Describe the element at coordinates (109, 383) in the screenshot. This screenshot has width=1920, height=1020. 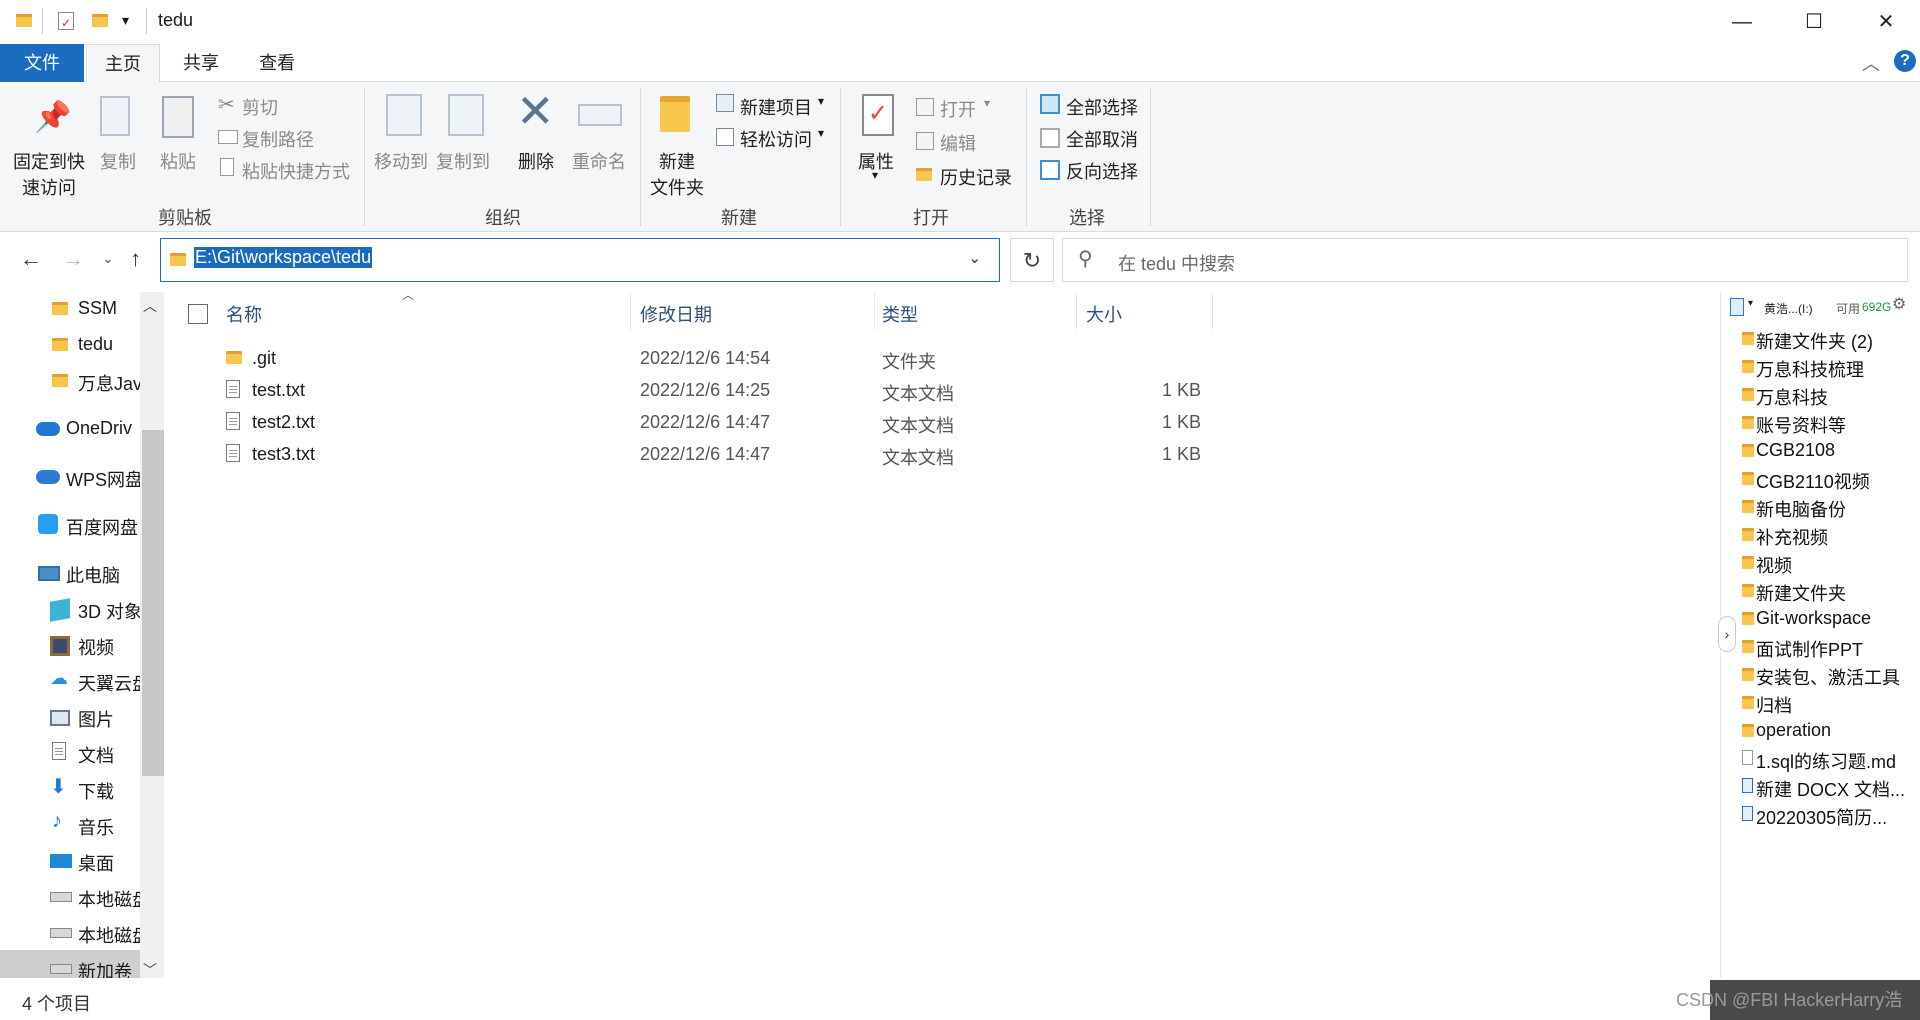
I see `nav-item-wanxi: 万息Jav` at that location.